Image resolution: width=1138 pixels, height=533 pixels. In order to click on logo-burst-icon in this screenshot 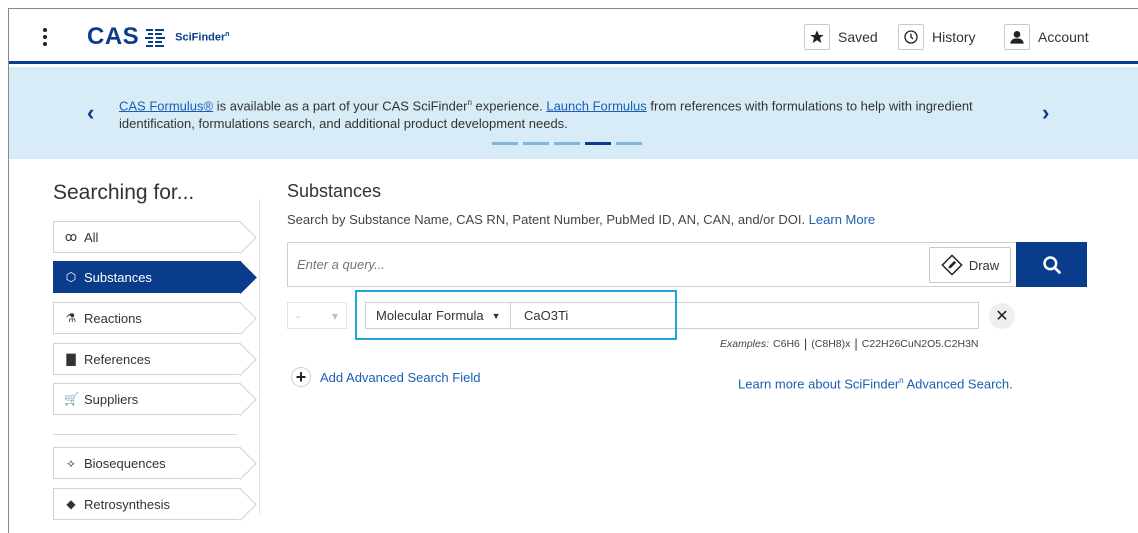, I will do `click(155, 38)`.